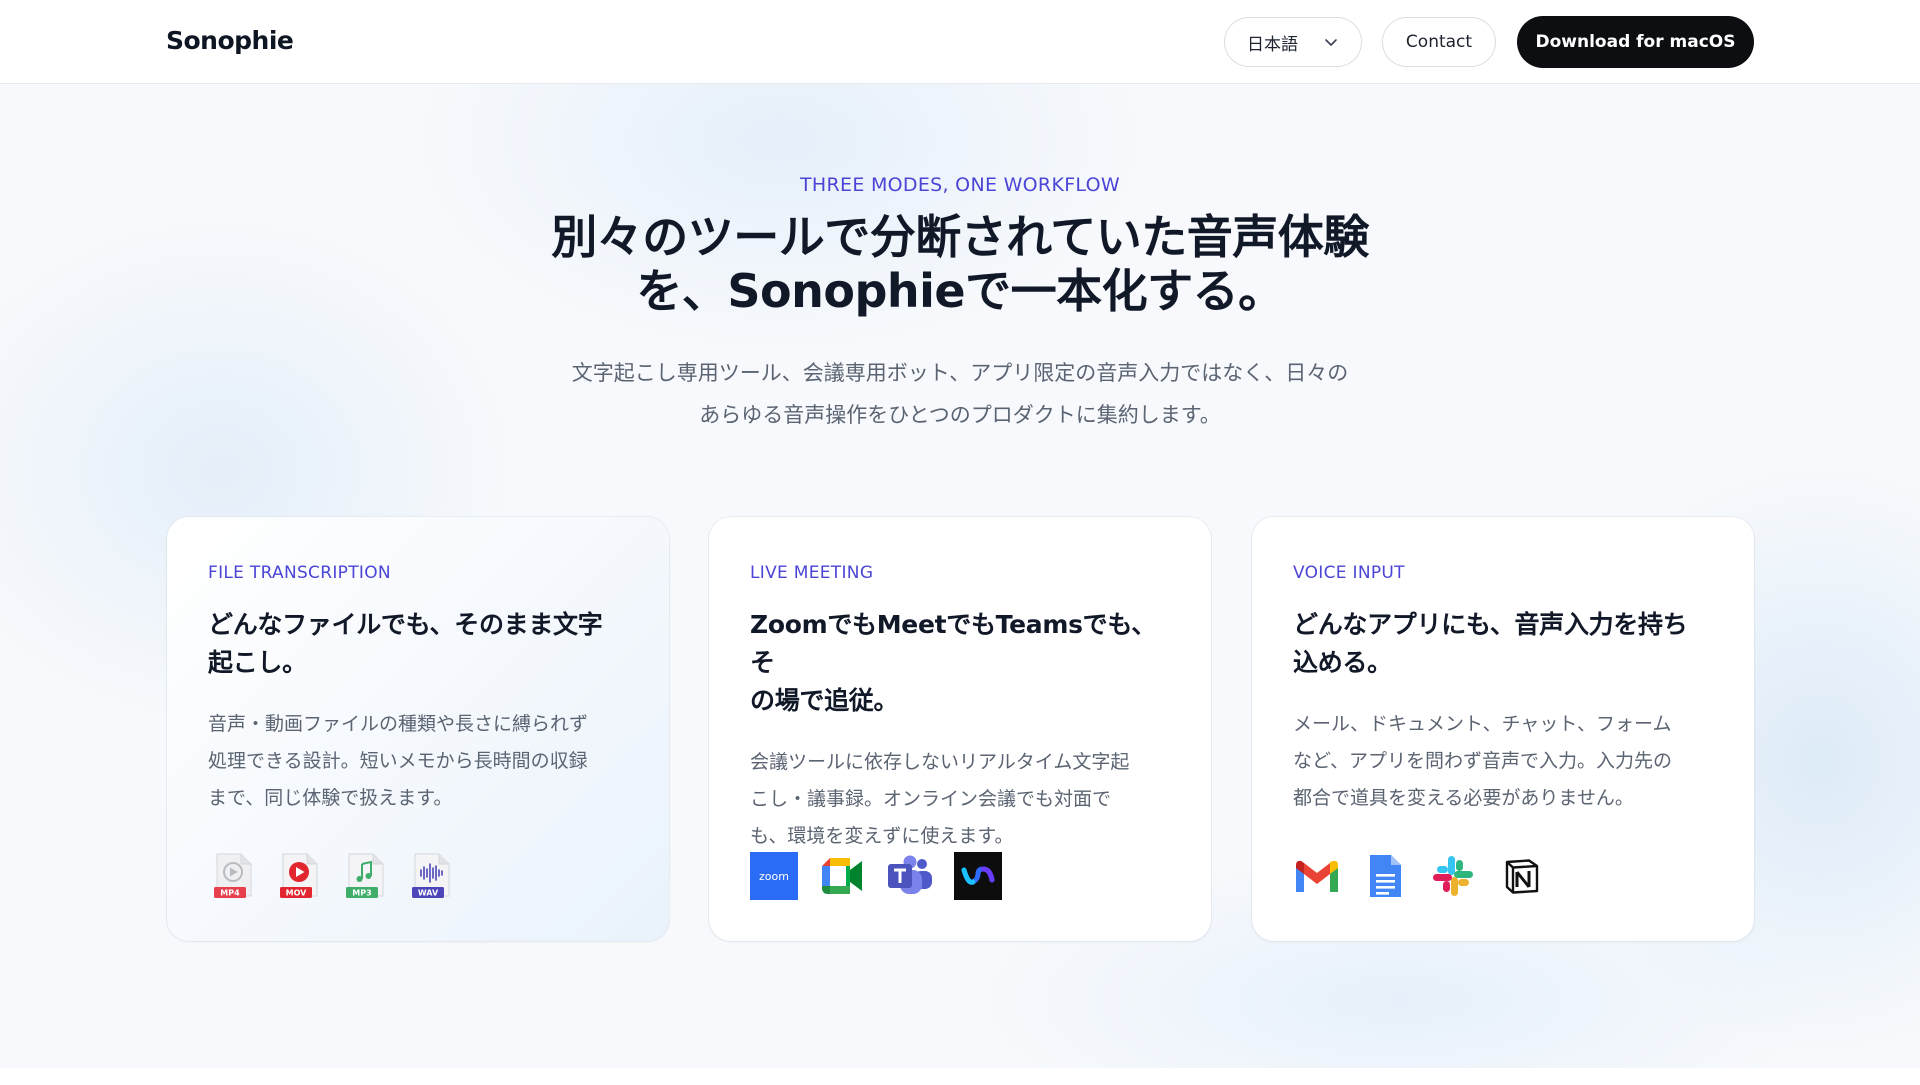  I want to click on zoom-wordmark: zoom, so click(774, 876).